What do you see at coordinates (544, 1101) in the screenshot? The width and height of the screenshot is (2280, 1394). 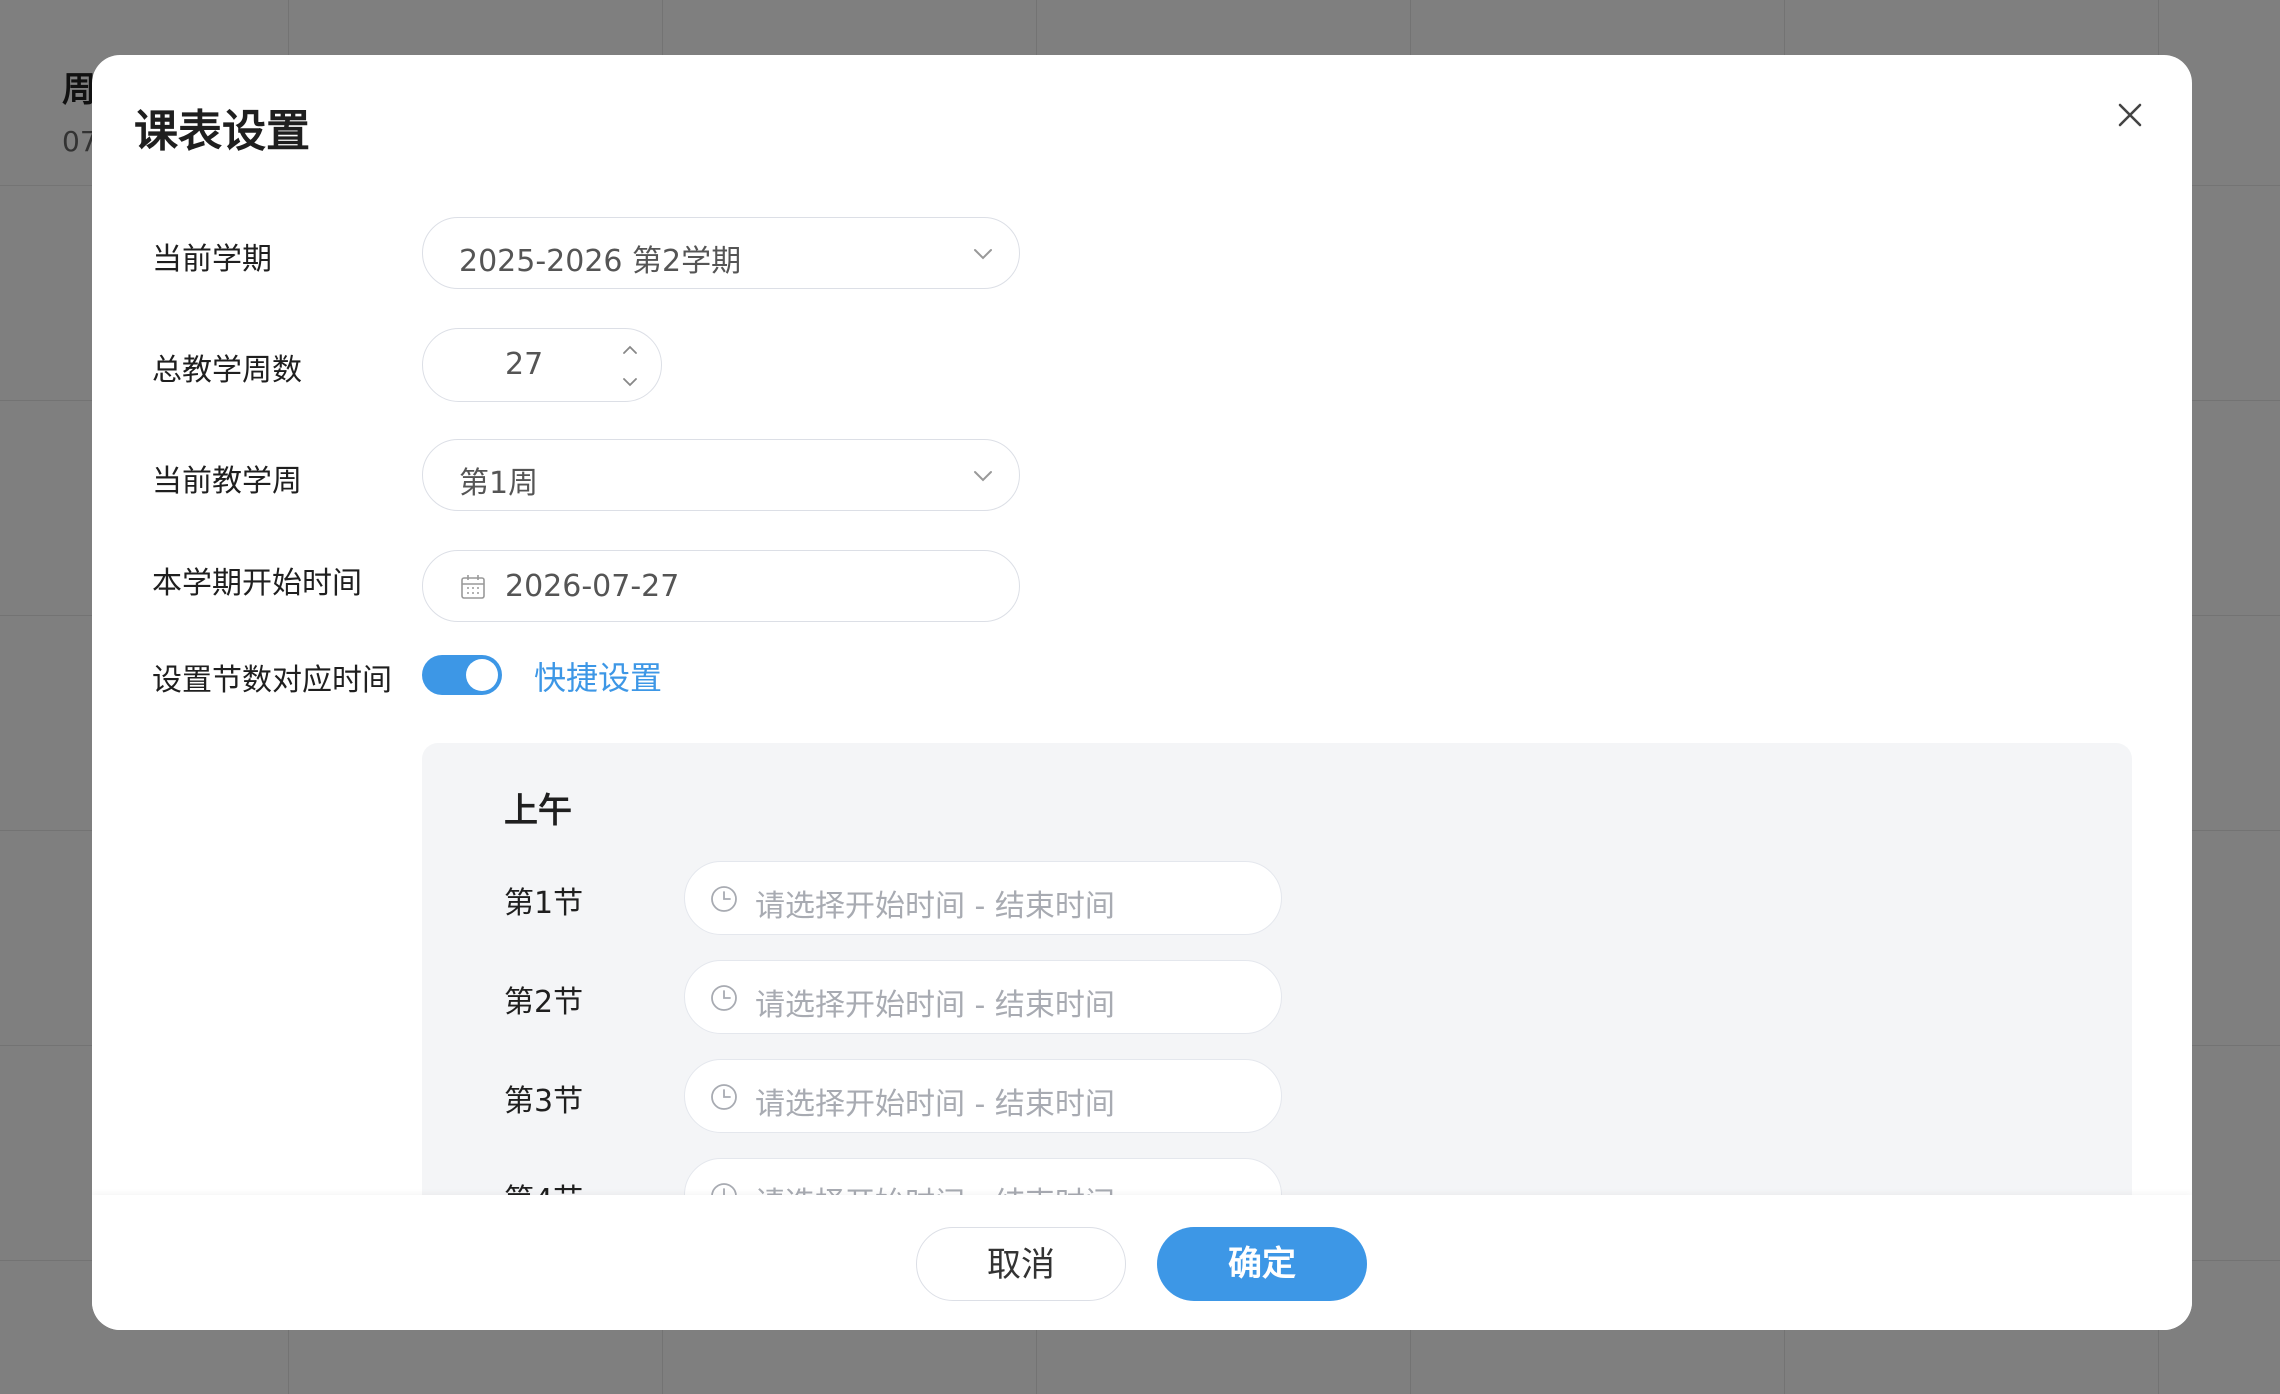 I see `period-label: 第3节` at bounding box center [544, 1101].